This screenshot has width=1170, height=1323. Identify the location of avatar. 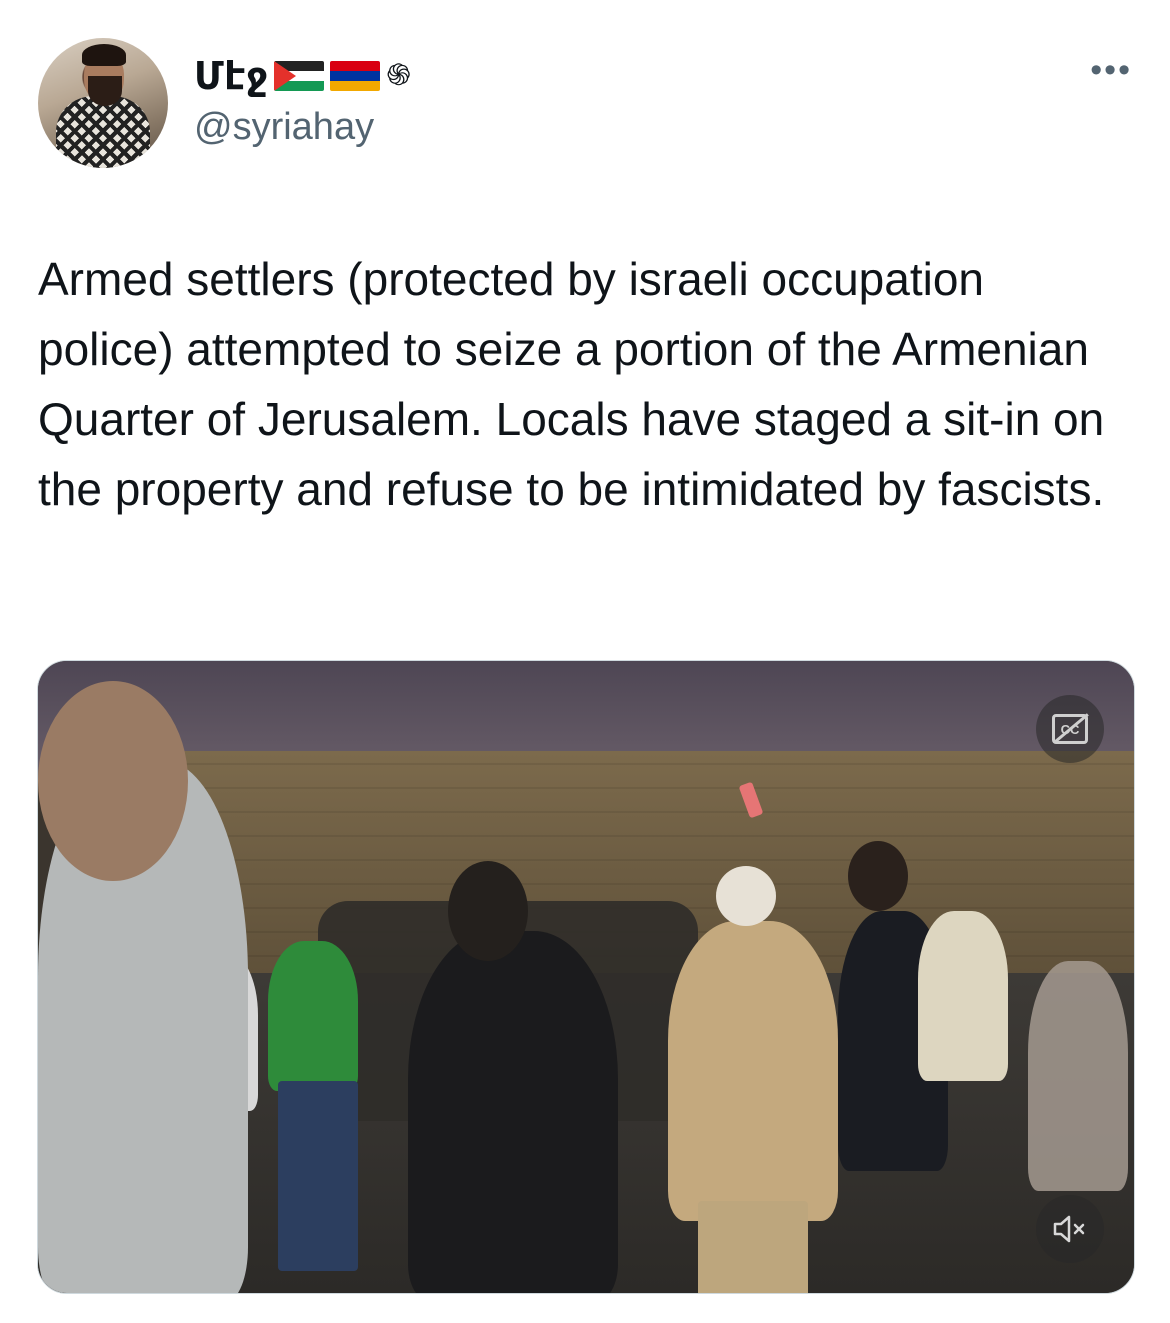
(103, 103).